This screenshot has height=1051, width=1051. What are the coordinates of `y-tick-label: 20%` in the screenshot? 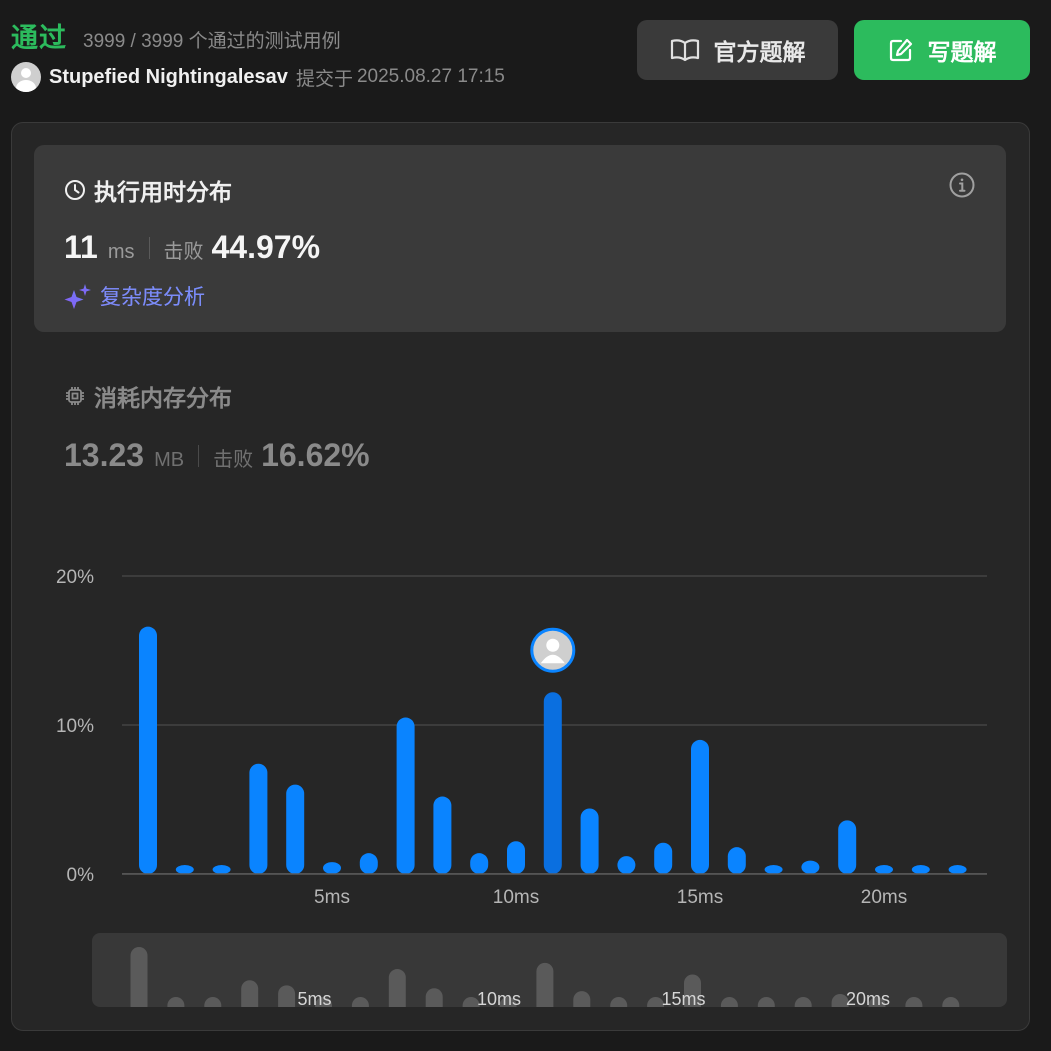 It's located at (75, 577).